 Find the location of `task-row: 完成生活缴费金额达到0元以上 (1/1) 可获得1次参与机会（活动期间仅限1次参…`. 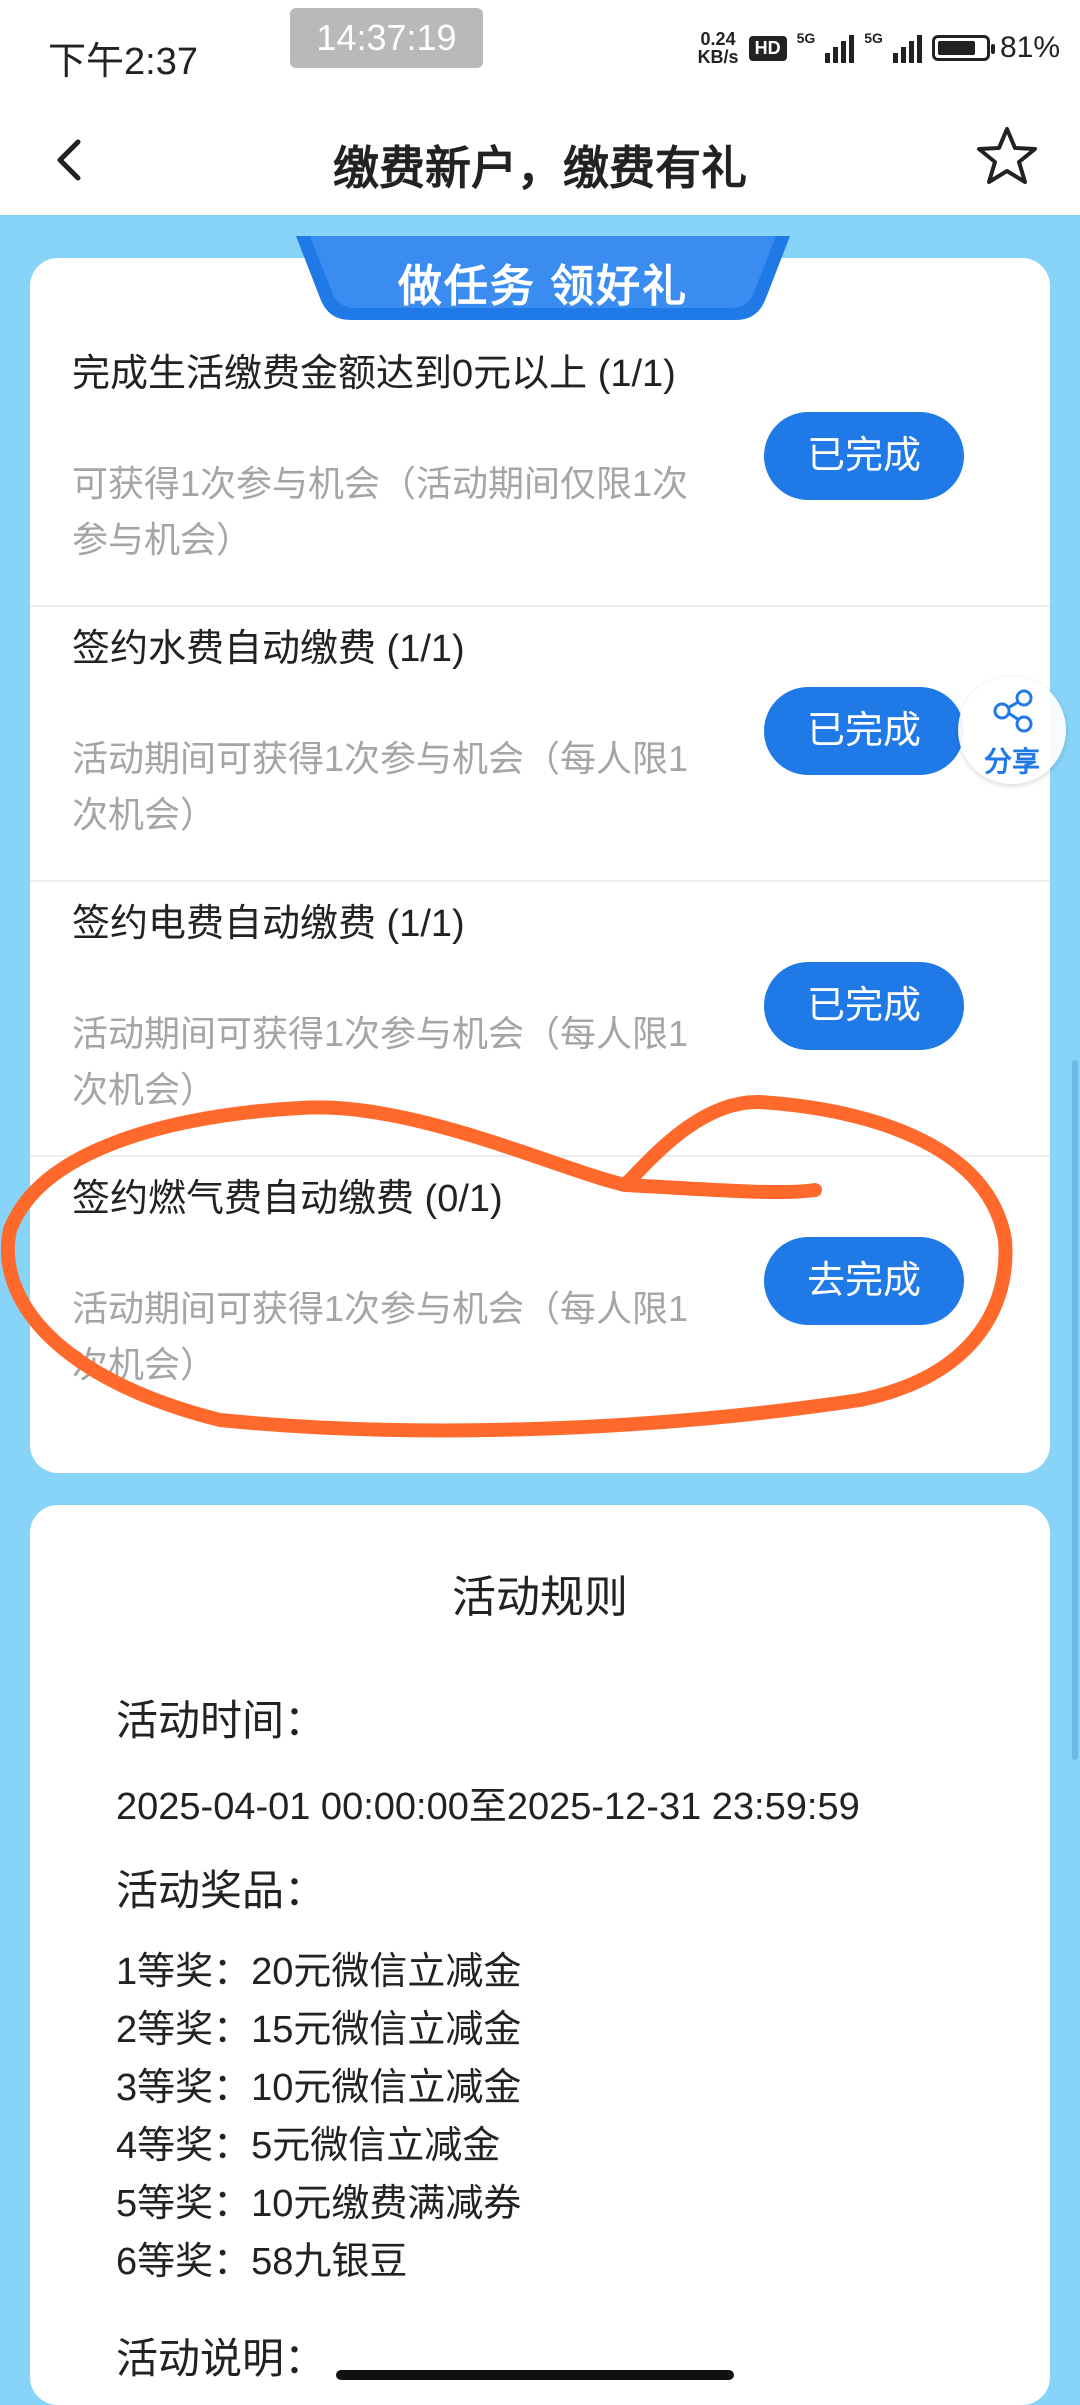

task-row: 完成生活缴费金额达到0元以上 (1/1) 可获得1次参与机会（活动期间仅限1次参… is located at coordinates (540, 468).